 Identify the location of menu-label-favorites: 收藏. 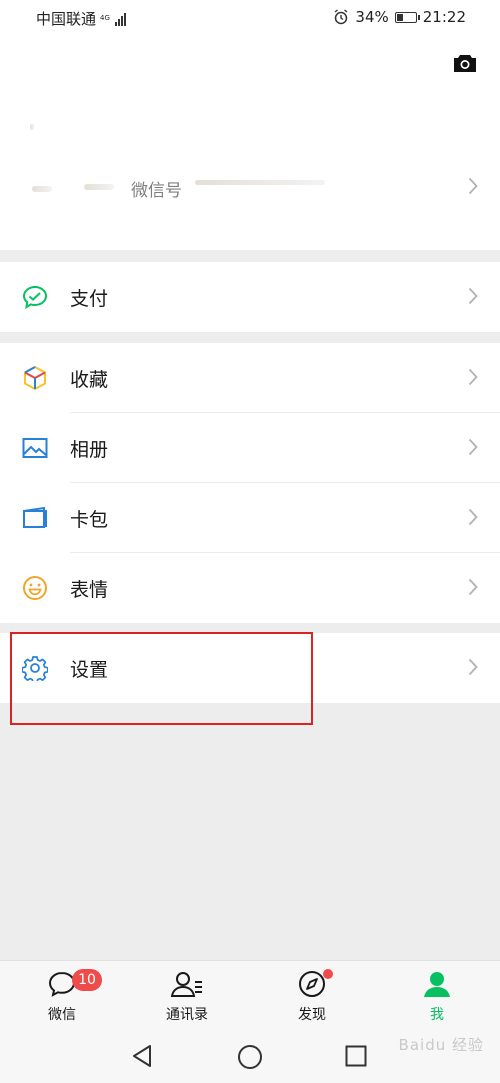
(89, 380).